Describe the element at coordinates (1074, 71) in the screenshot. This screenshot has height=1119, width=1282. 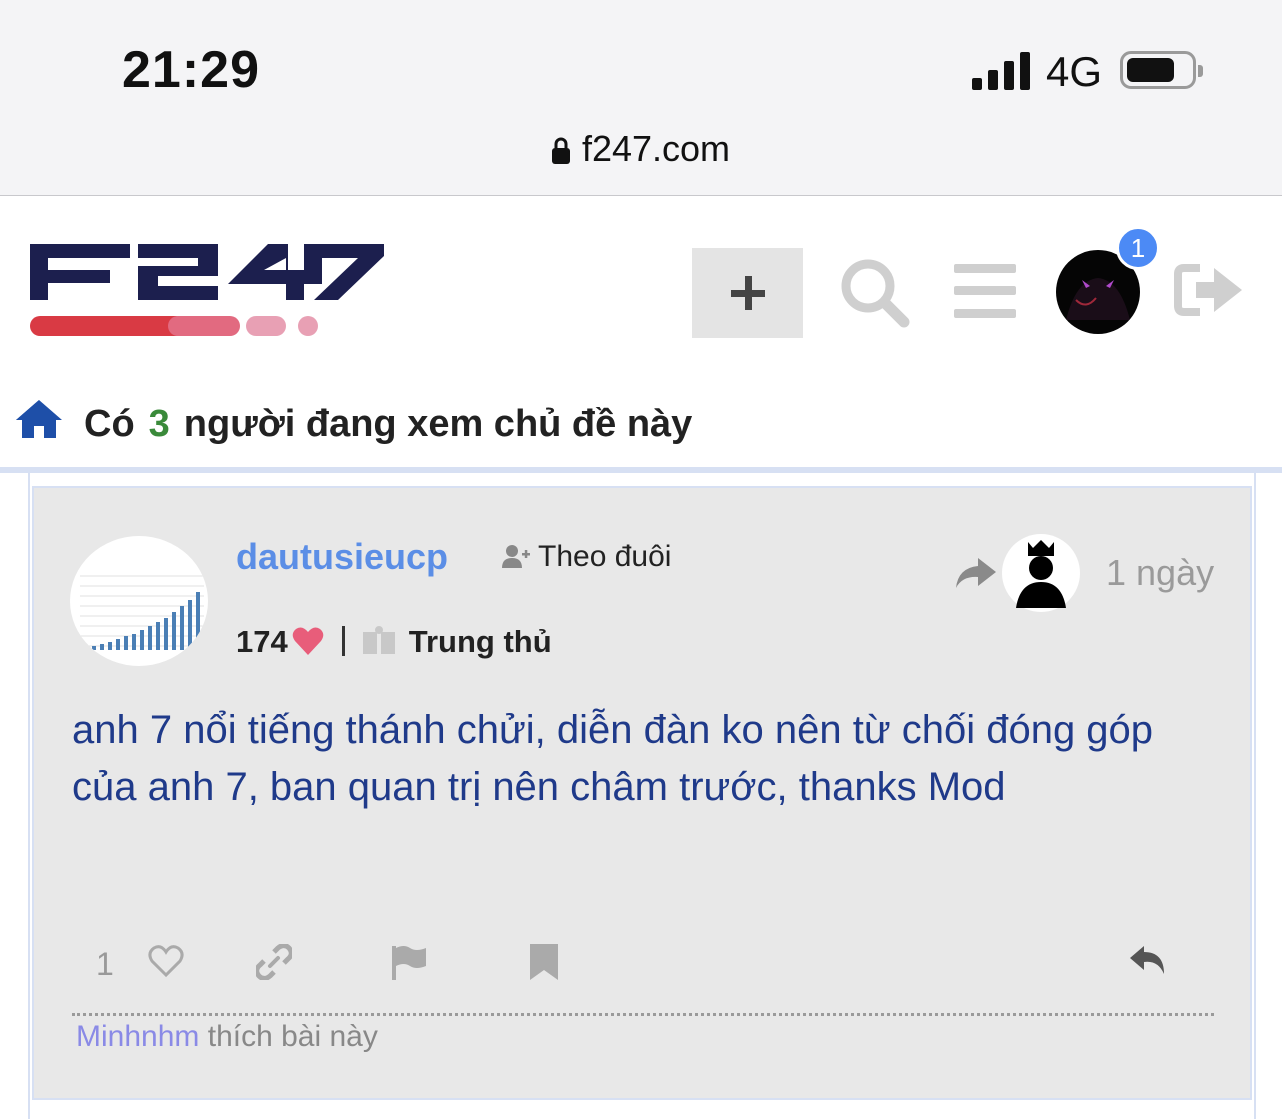
I see `network-type: 4G` at that location.